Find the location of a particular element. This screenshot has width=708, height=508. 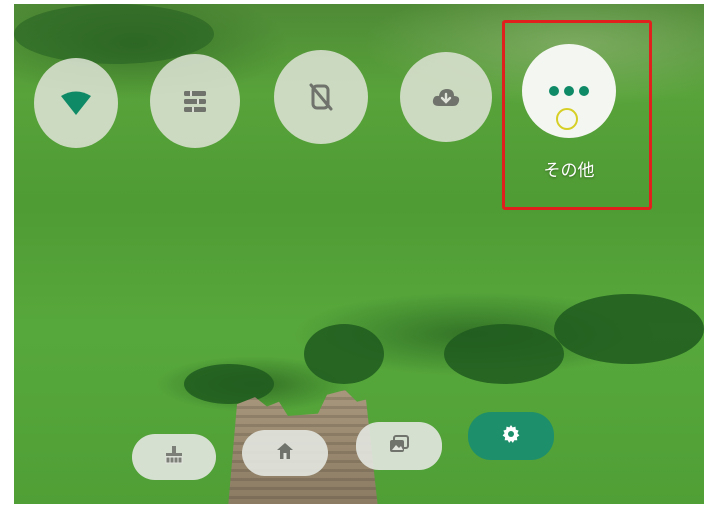

focus-ring-indicator is located at coordinates (567, 119).